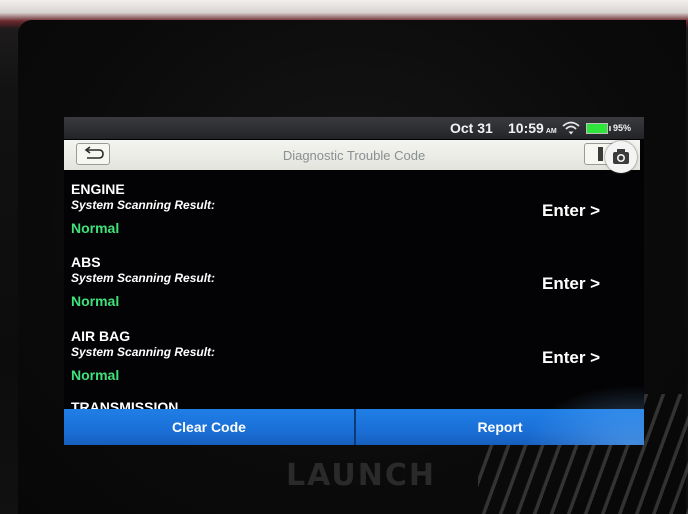 Image resolution: width=688 pixels, height=514 pixels. I want to click on enter-button-air-bag: Enter >, so click(571, 358).